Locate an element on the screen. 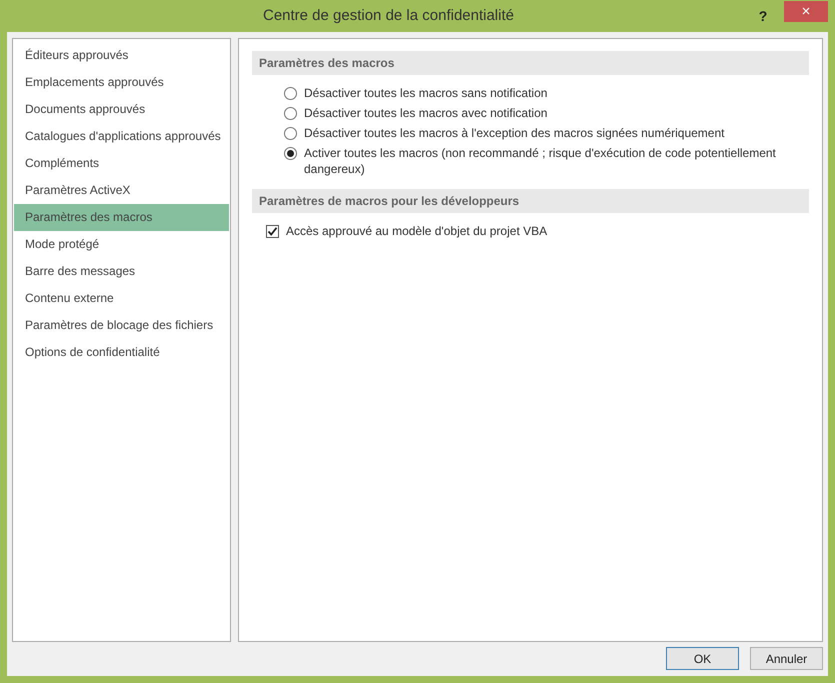  sidebar-item: Paramètres de blocage des fichiers is located at coordinates (121, 325).